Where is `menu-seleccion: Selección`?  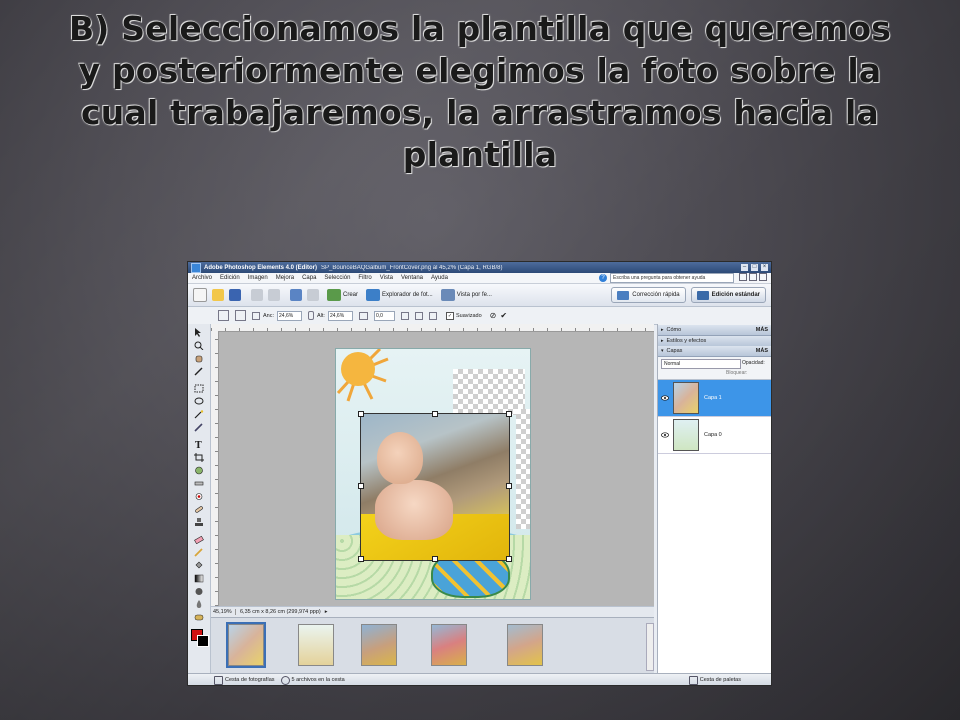
menu-seleccion: Selección is located at coordinates (337, 278).